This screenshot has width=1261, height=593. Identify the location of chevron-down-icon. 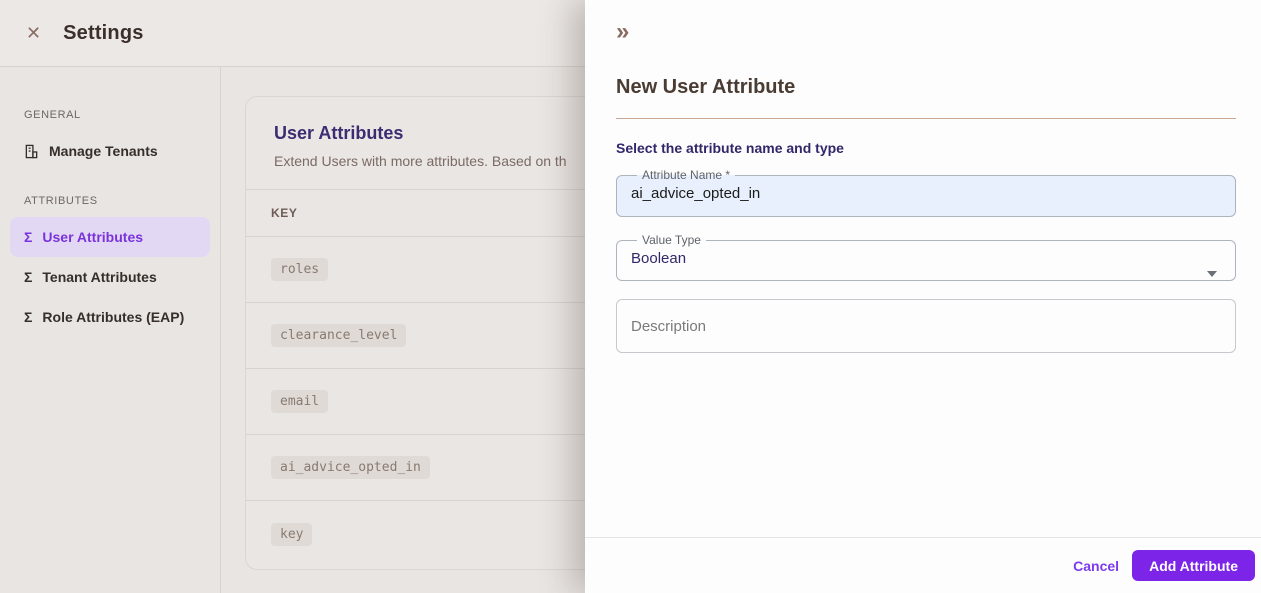
(1212, 274).